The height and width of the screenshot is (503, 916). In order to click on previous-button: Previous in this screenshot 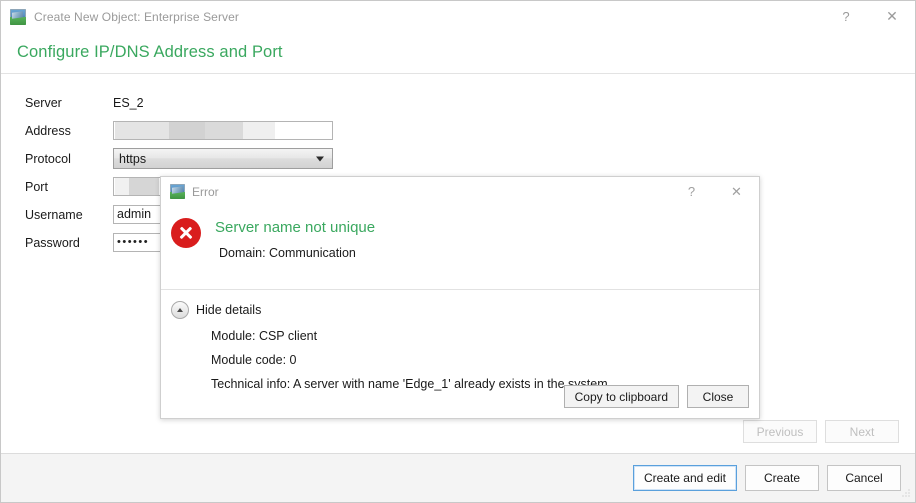, I will do `click(780, 431)`.